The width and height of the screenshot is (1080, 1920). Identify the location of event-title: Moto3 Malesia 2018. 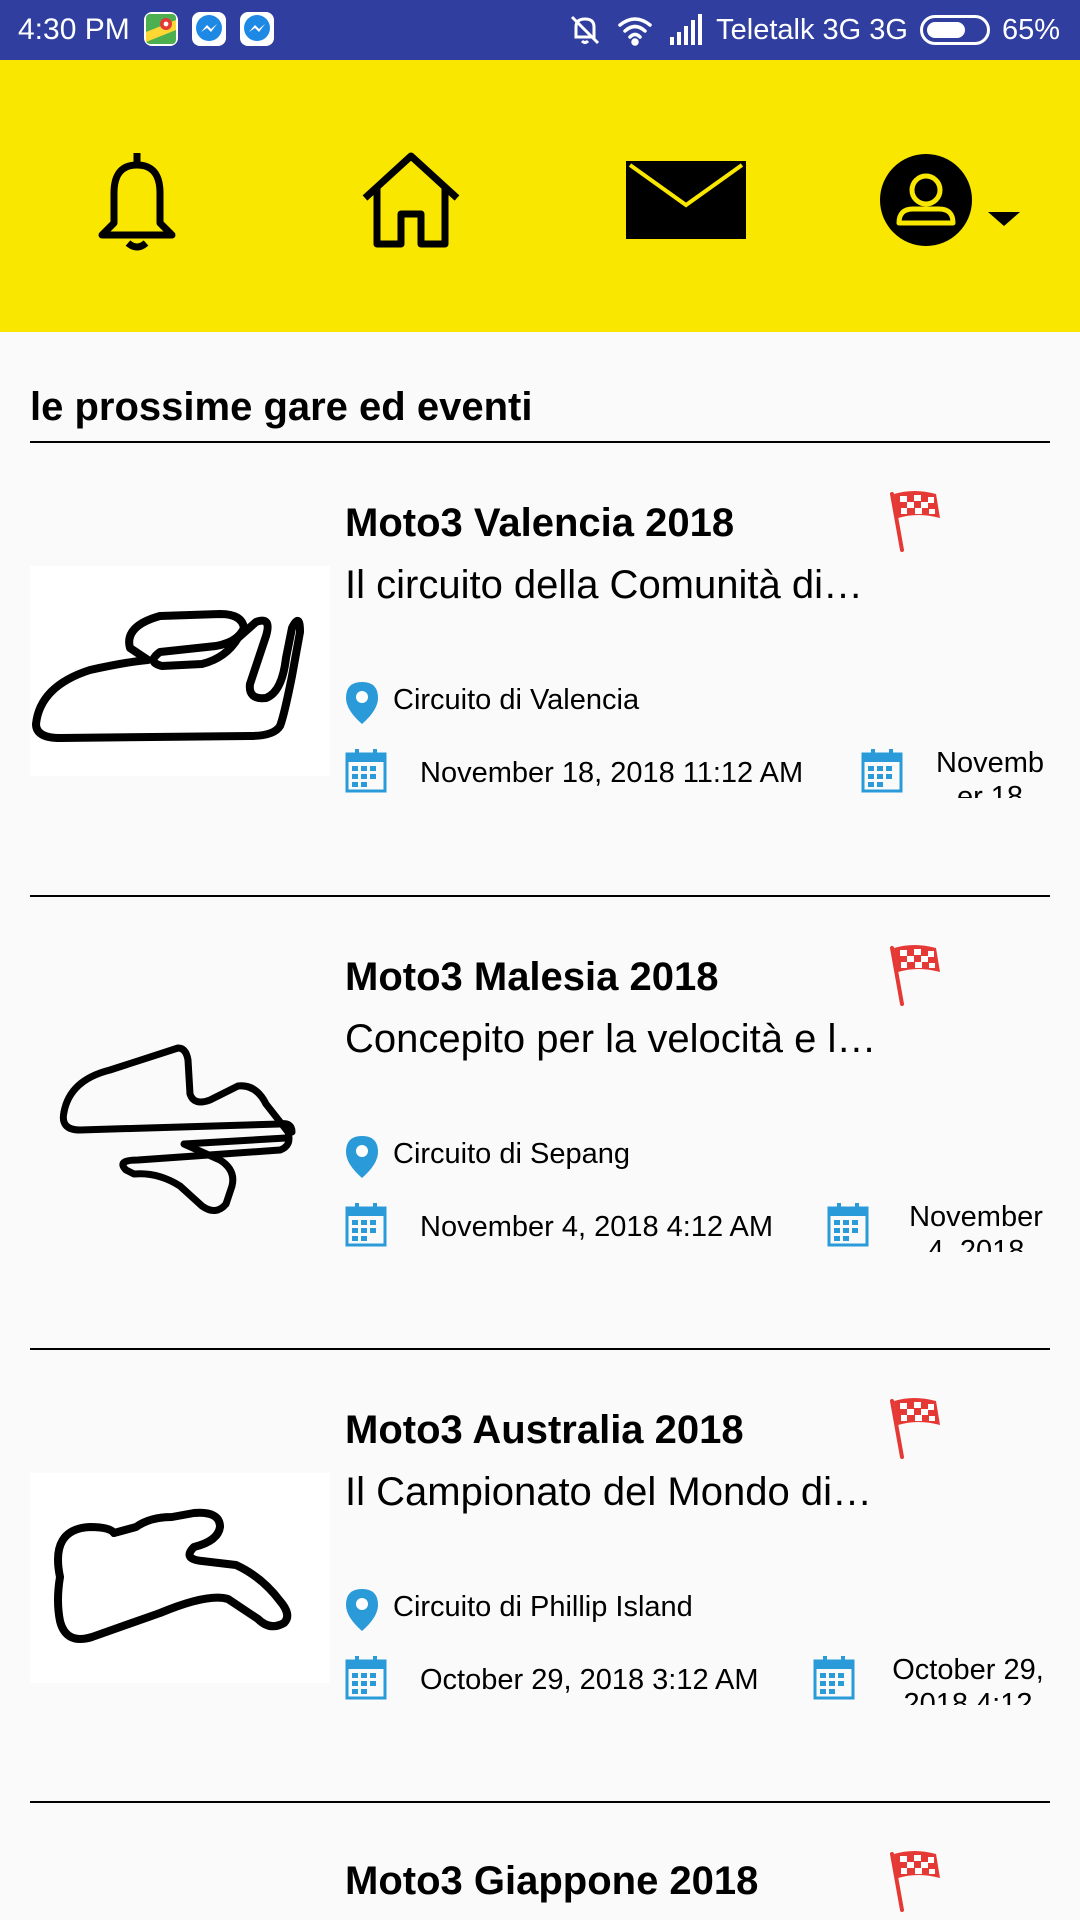
(532, 977).